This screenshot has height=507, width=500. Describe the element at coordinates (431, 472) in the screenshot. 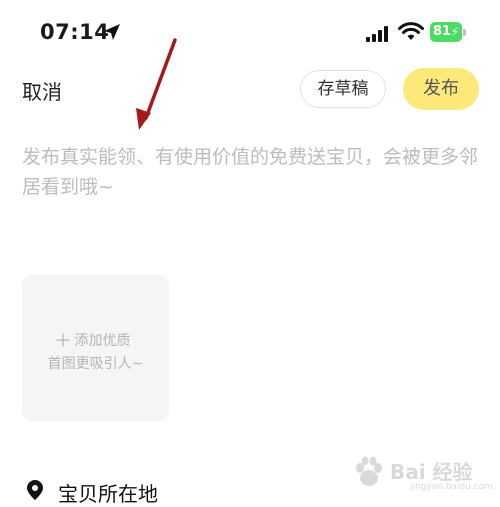

I see `watermark-text: Bai 经验` at that location.